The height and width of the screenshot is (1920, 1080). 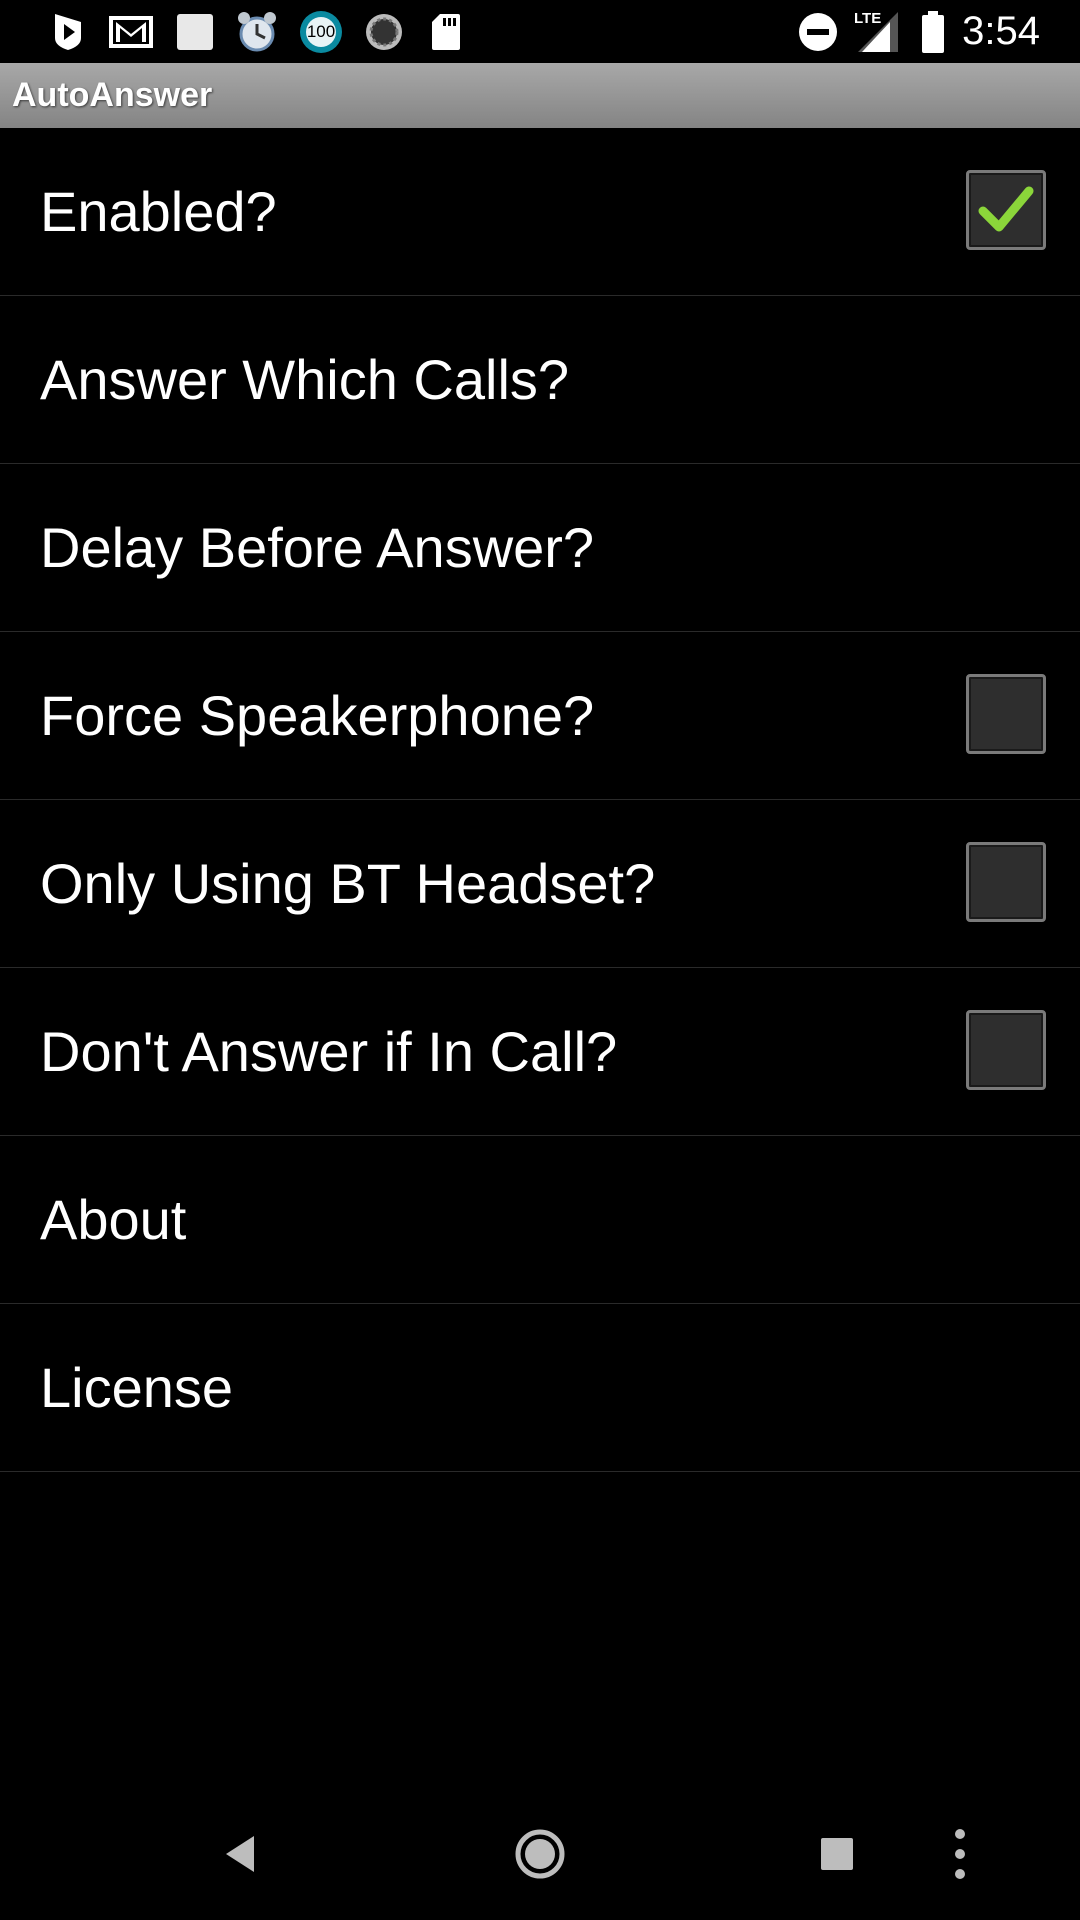 I want to click on recents-button, so click(x=837, y=1854).